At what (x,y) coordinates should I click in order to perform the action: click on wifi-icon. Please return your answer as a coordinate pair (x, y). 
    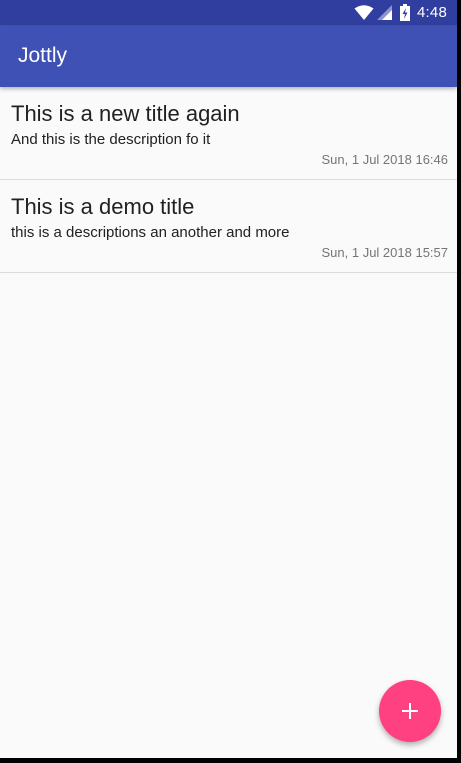
    Looking at the image, I should click on (364, 12).